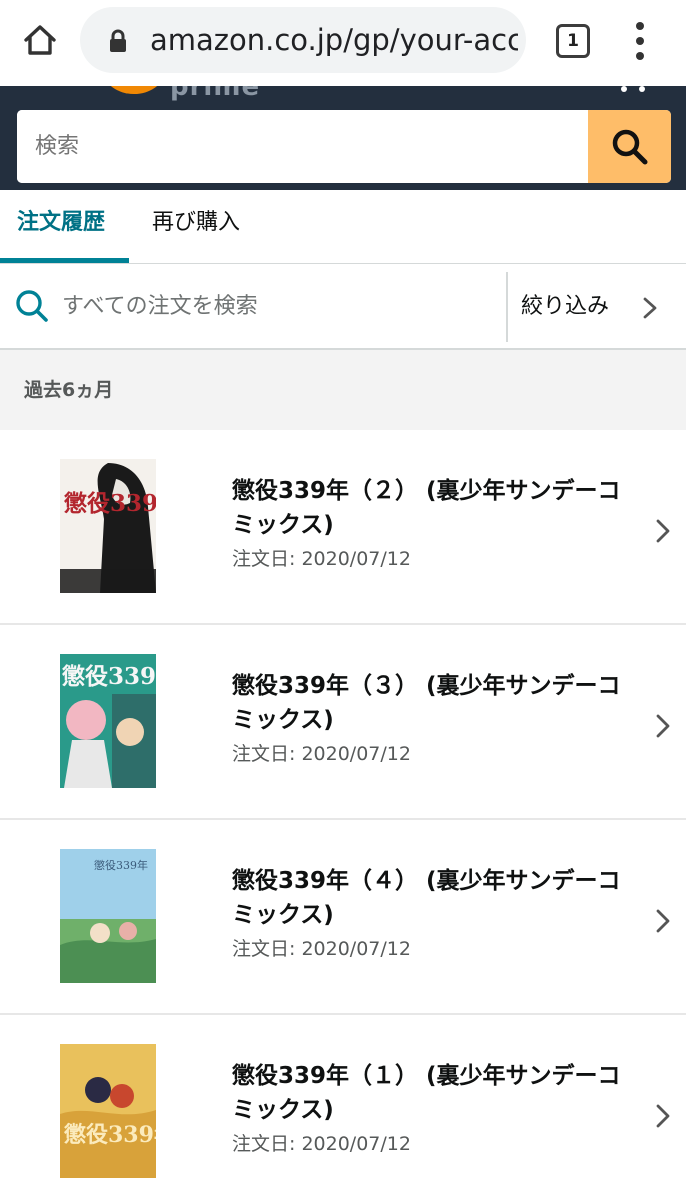 The image size is (686, 1200). What do you see at coordinates (633, 89) in the screenshot?
I see `cart-icon` at bounding box center [633, 89].